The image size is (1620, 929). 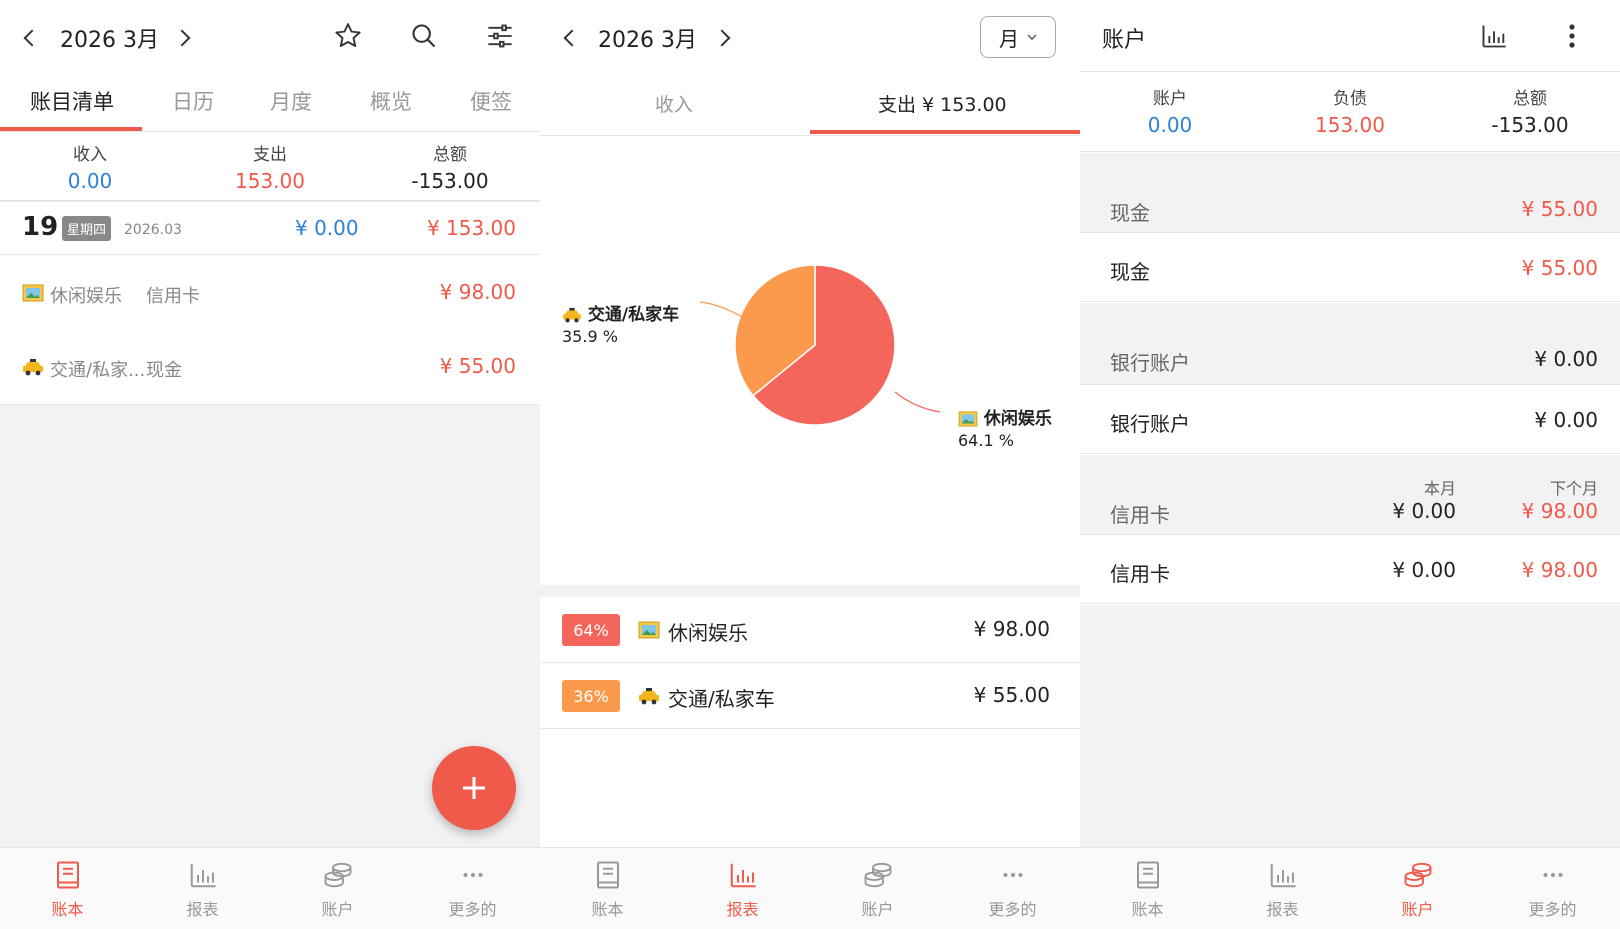 What do you see at coordinates (1170, 125) in the screenshot?
I see `account-value: 0.00` at bounding box center [1170, 125].